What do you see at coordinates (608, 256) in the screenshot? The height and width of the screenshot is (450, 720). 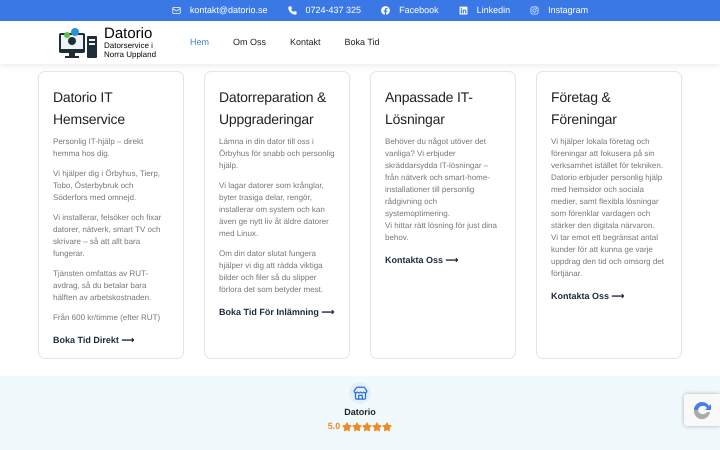 I see `card-text: Vi tar emot ett begränsat antal kunder för att kunna ge varje uppdrag den tid och omsorg det förtjänar.` at bounding box center [608, 256].